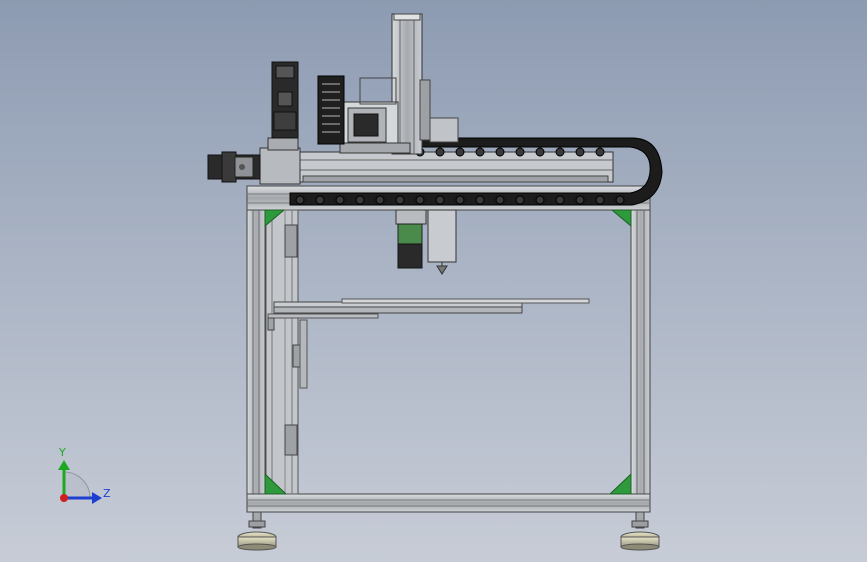 Image resolution: width=867 pixels, height=562 pixels. I want to click on frame-bottom-beam, so click(448, 503).